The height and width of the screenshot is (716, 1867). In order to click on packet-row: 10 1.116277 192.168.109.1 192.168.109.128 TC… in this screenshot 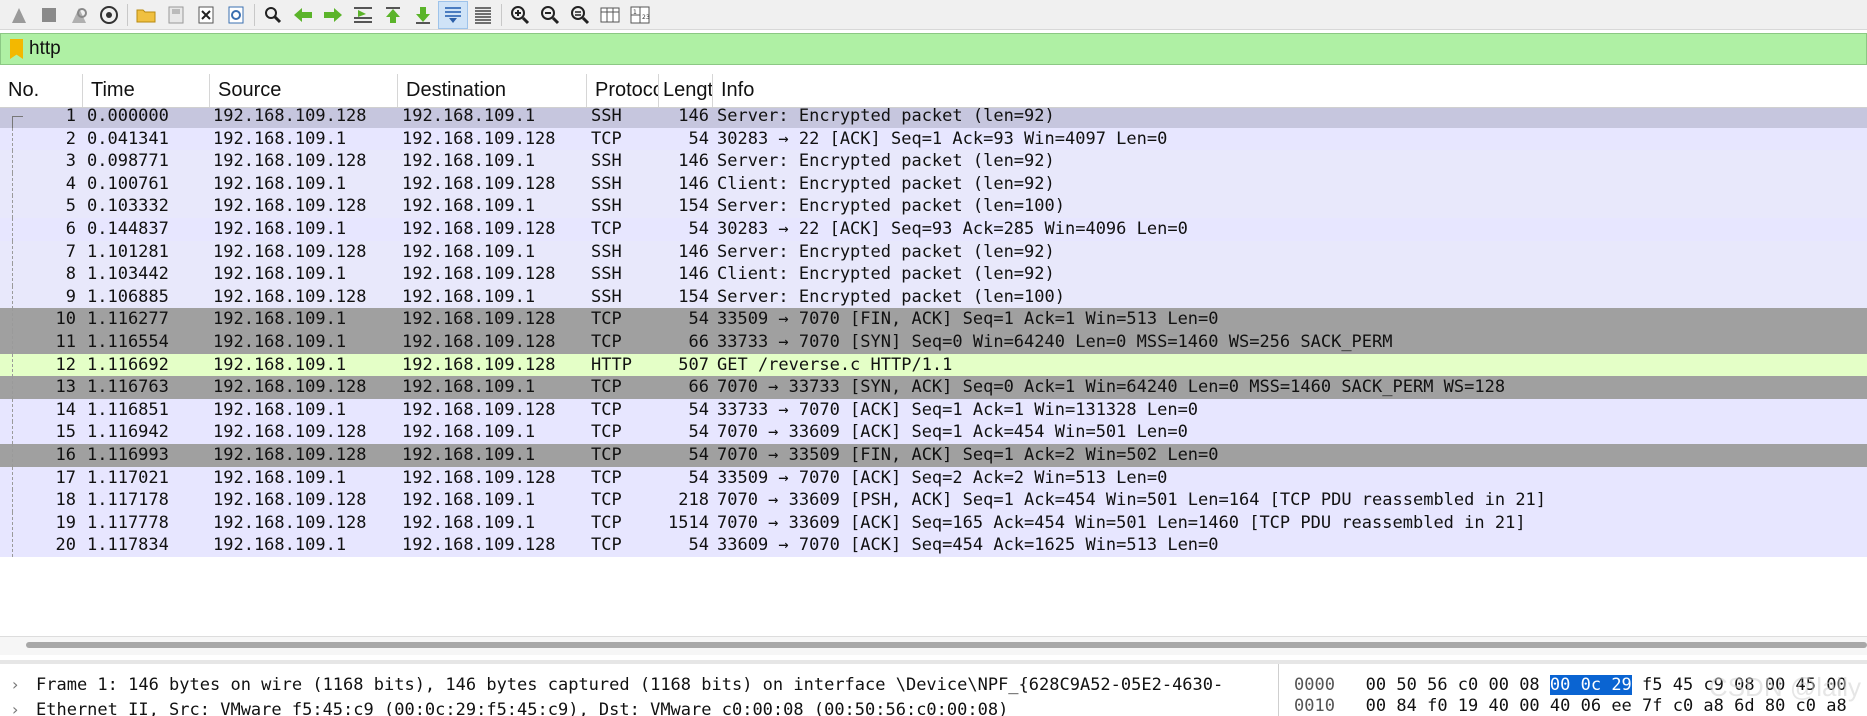, I will do `click(933, 320)`.